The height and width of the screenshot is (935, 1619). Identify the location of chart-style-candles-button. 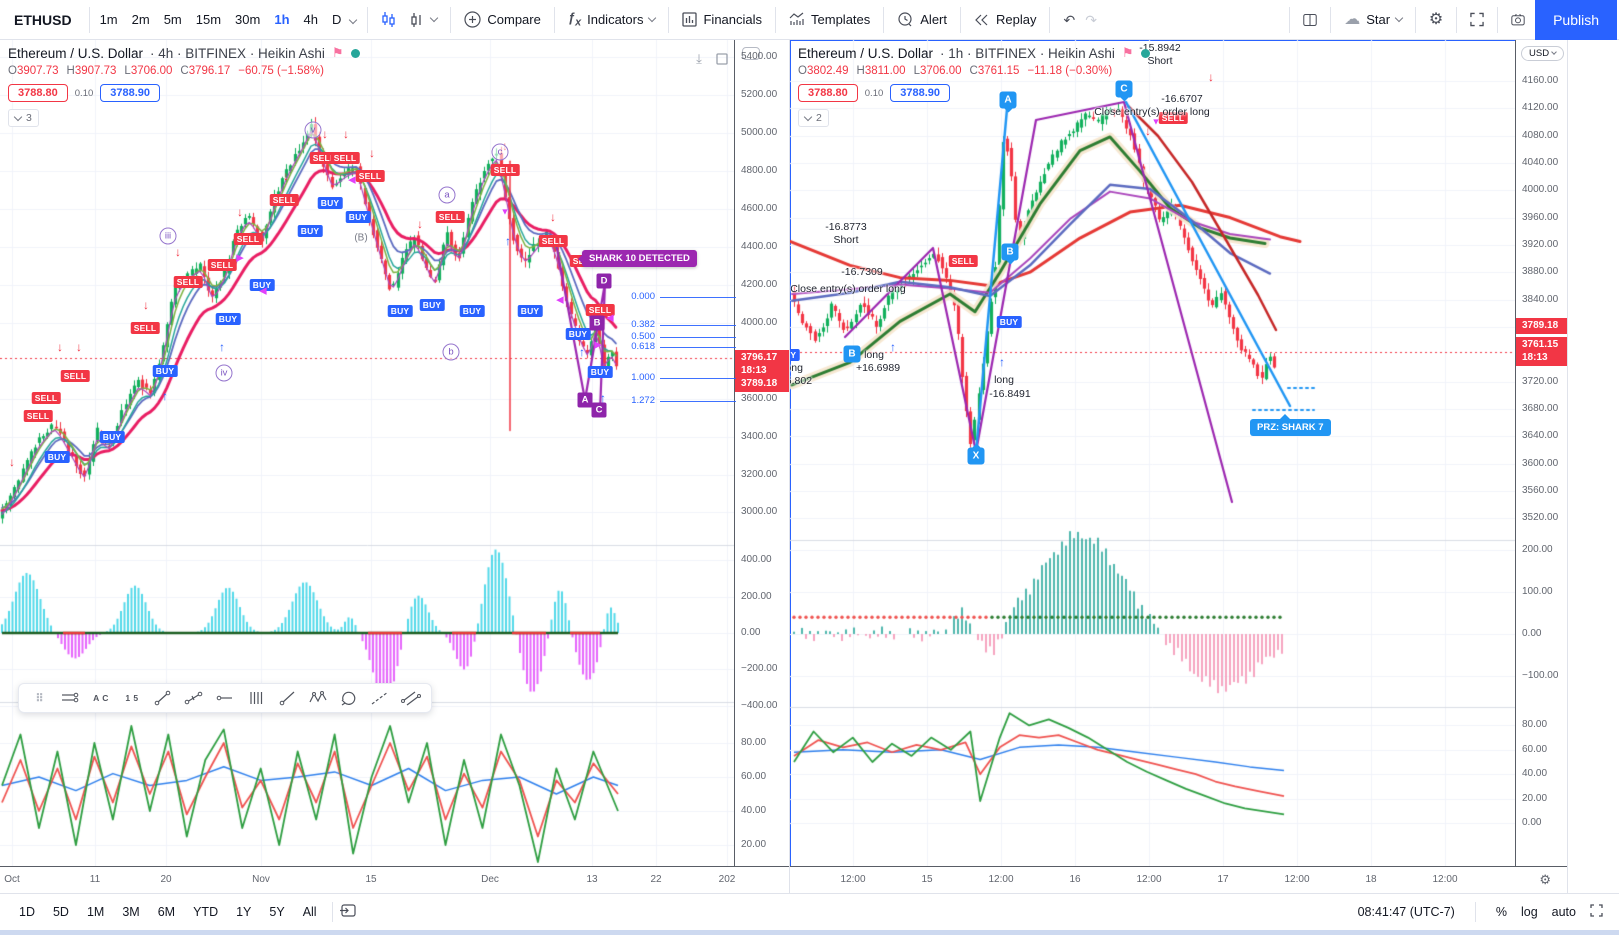
(389, 20).